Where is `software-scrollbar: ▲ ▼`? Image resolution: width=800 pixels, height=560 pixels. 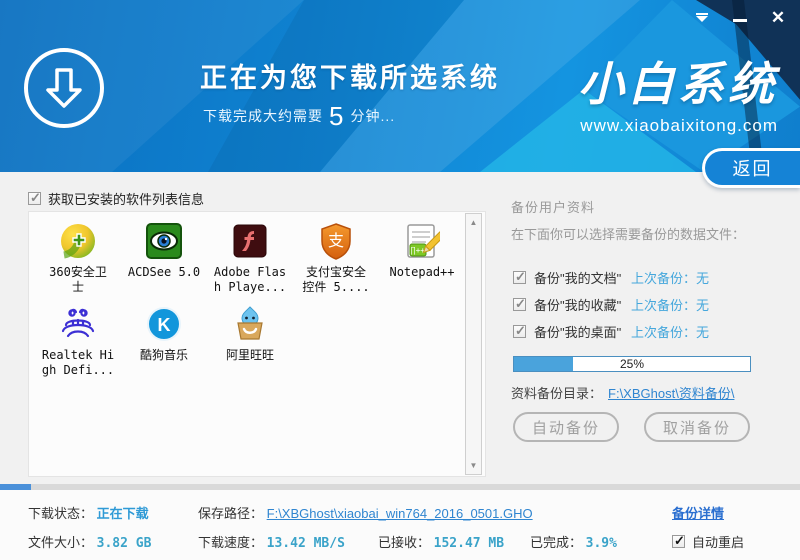 software-scrollbar: ▲ ▼ is located at coordinates (473, 344).